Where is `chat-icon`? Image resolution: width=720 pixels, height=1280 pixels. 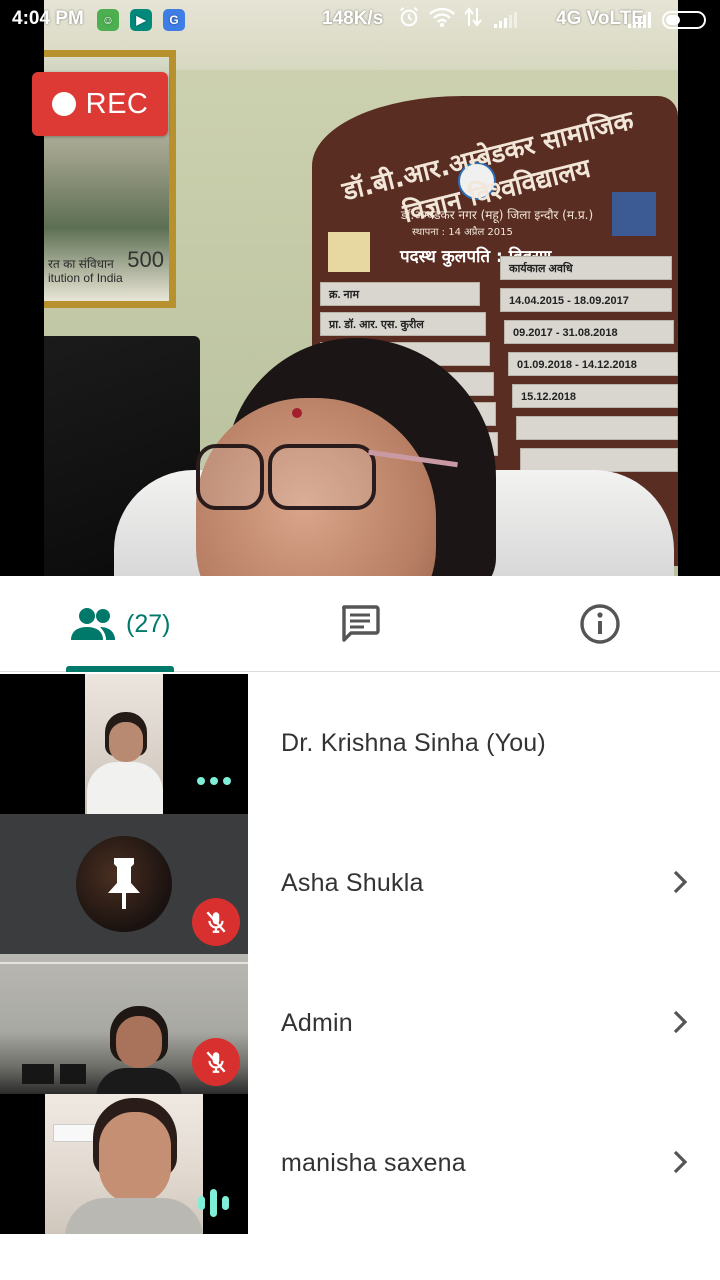 chat-icon is located at coordinates (361, 623).